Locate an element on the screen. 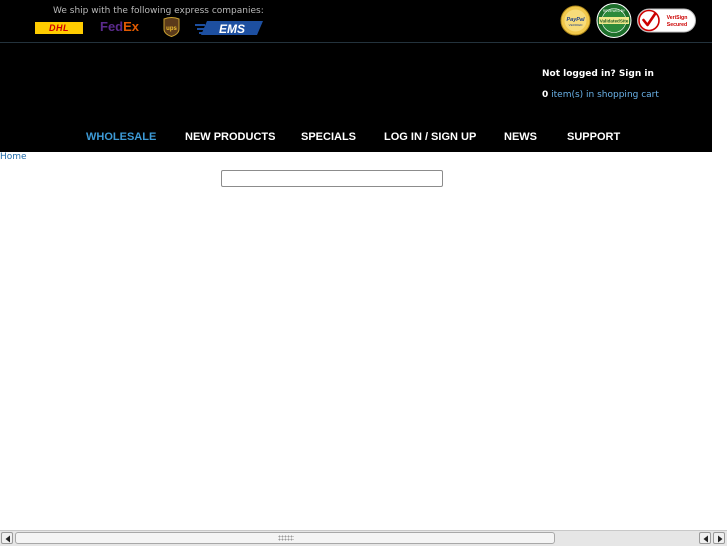 Image resolution: width=727 pixels, height=546 pixels. cart-link: item(s) in shopping cart is located at coordinates (605, 95).